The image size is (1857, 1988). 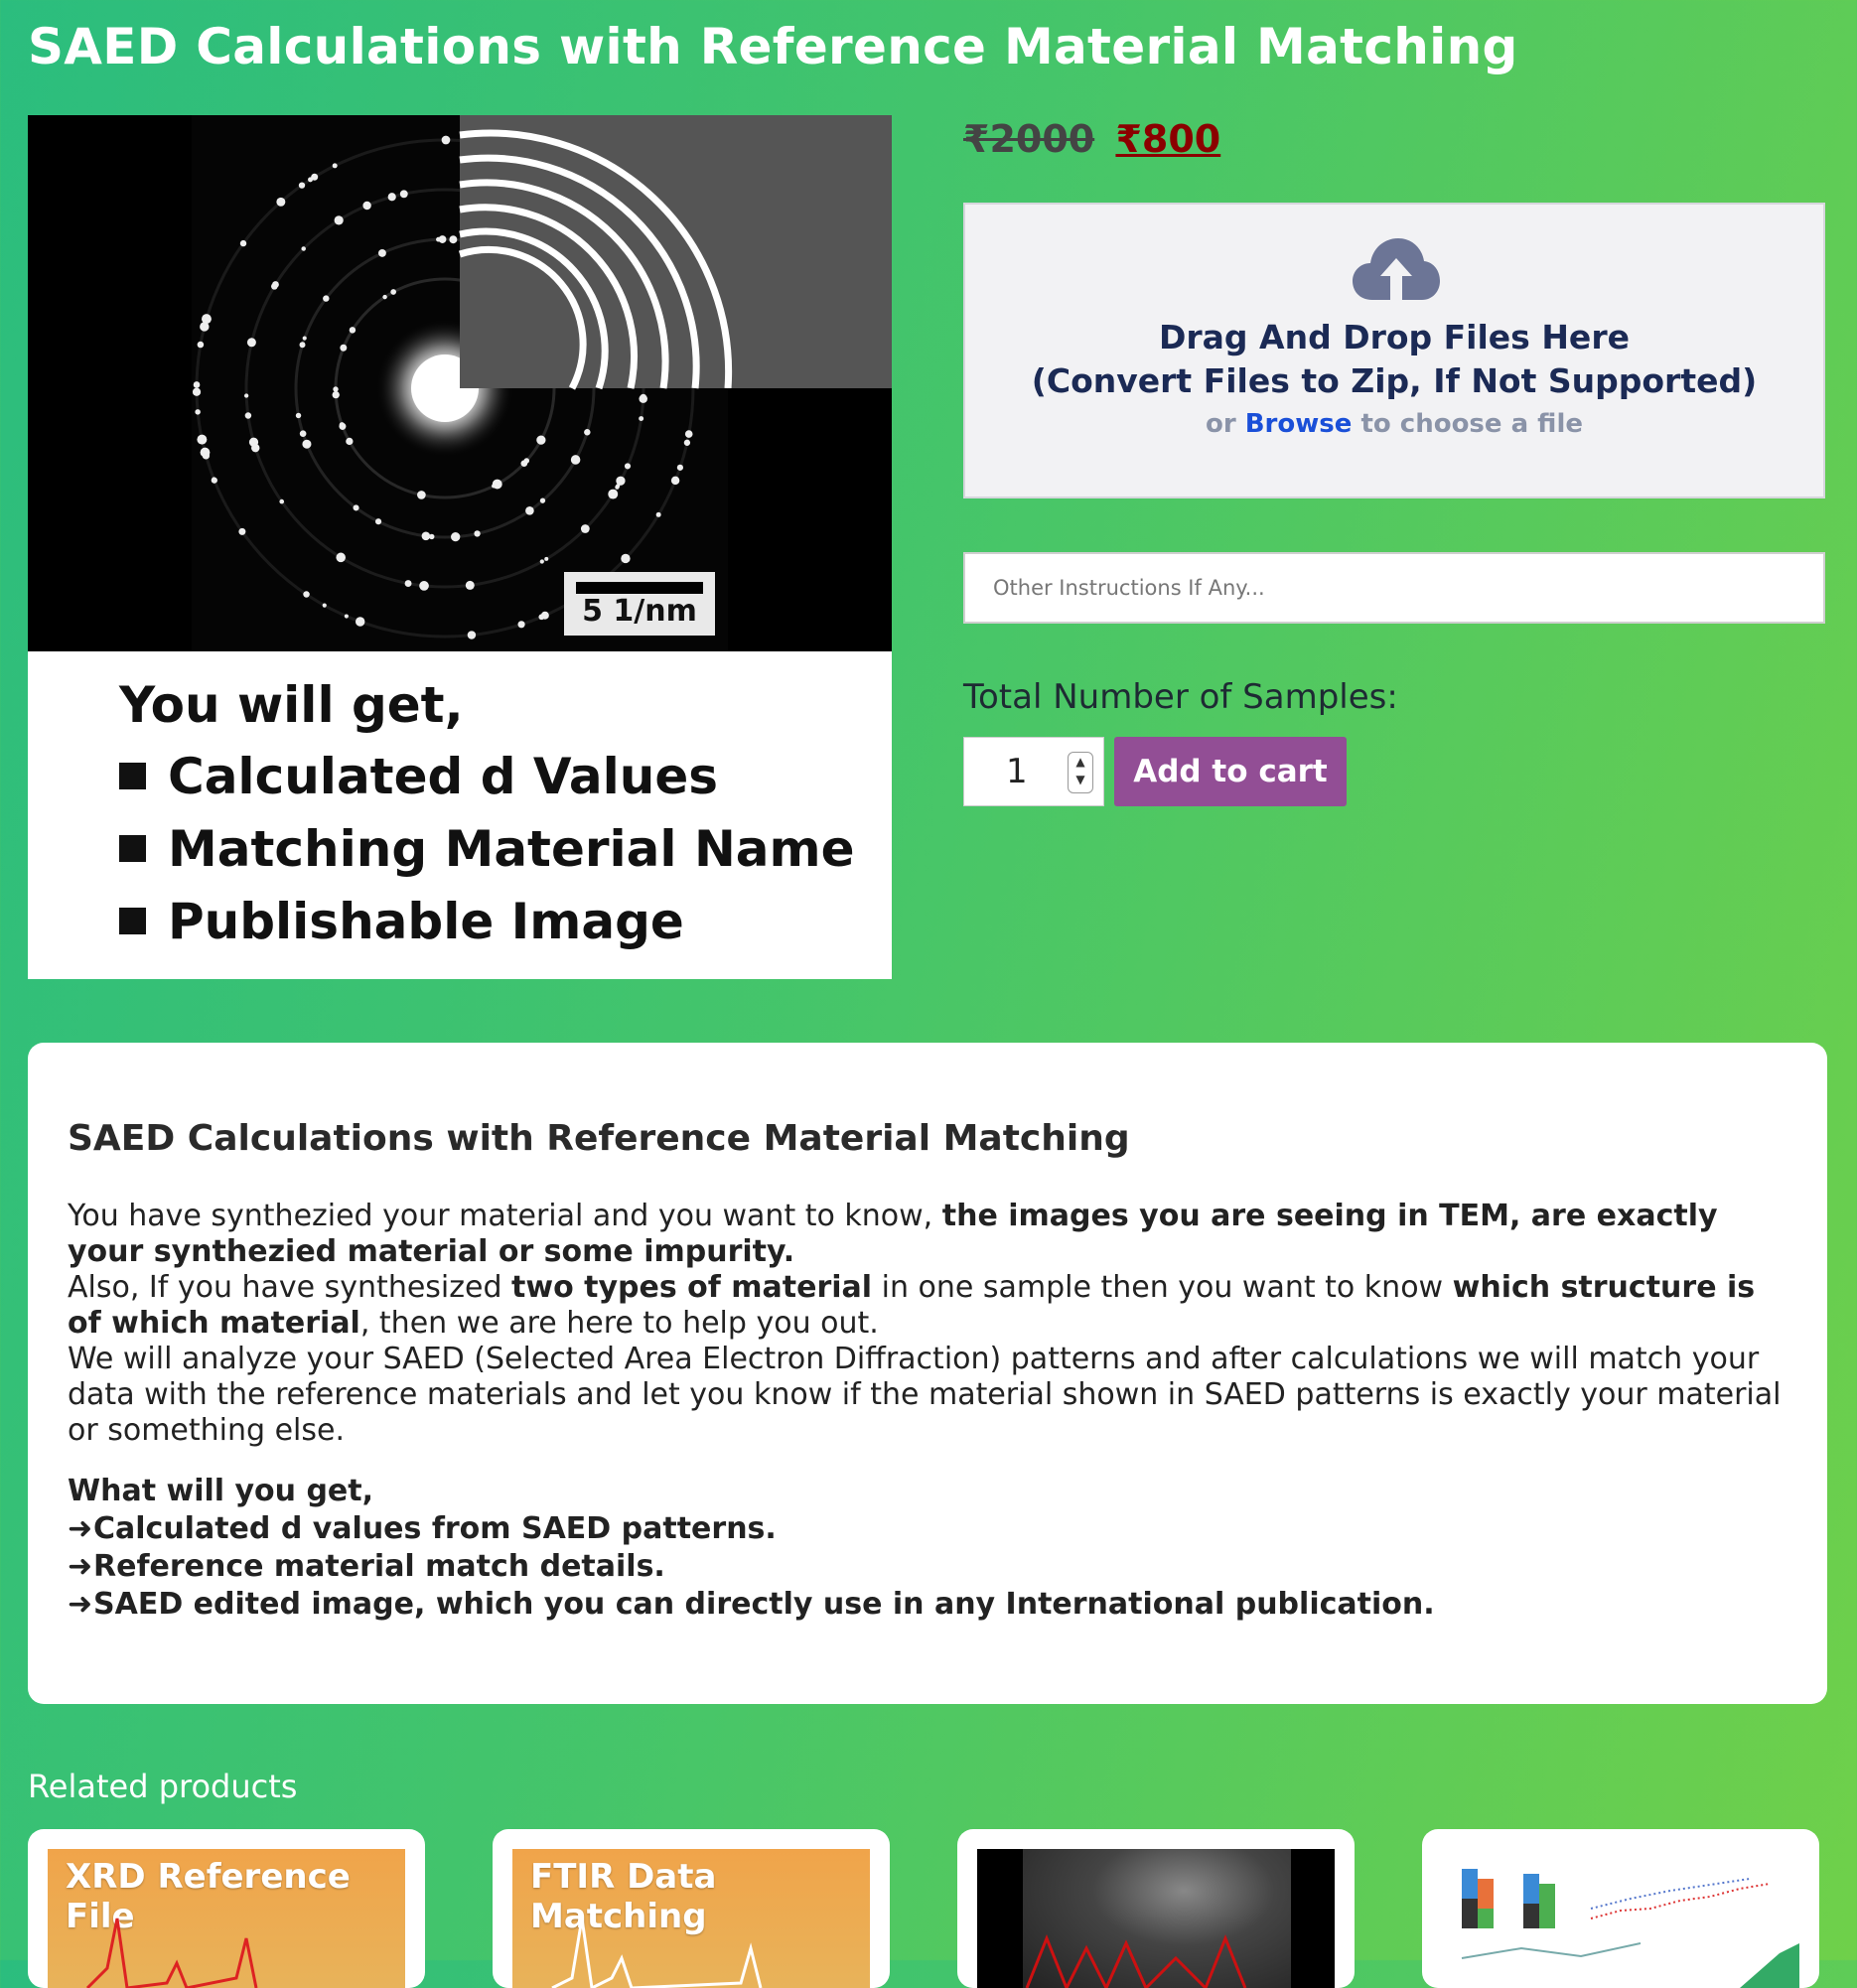 I want to click on related-products-heading: Related products, so click(x=163, y=1786).